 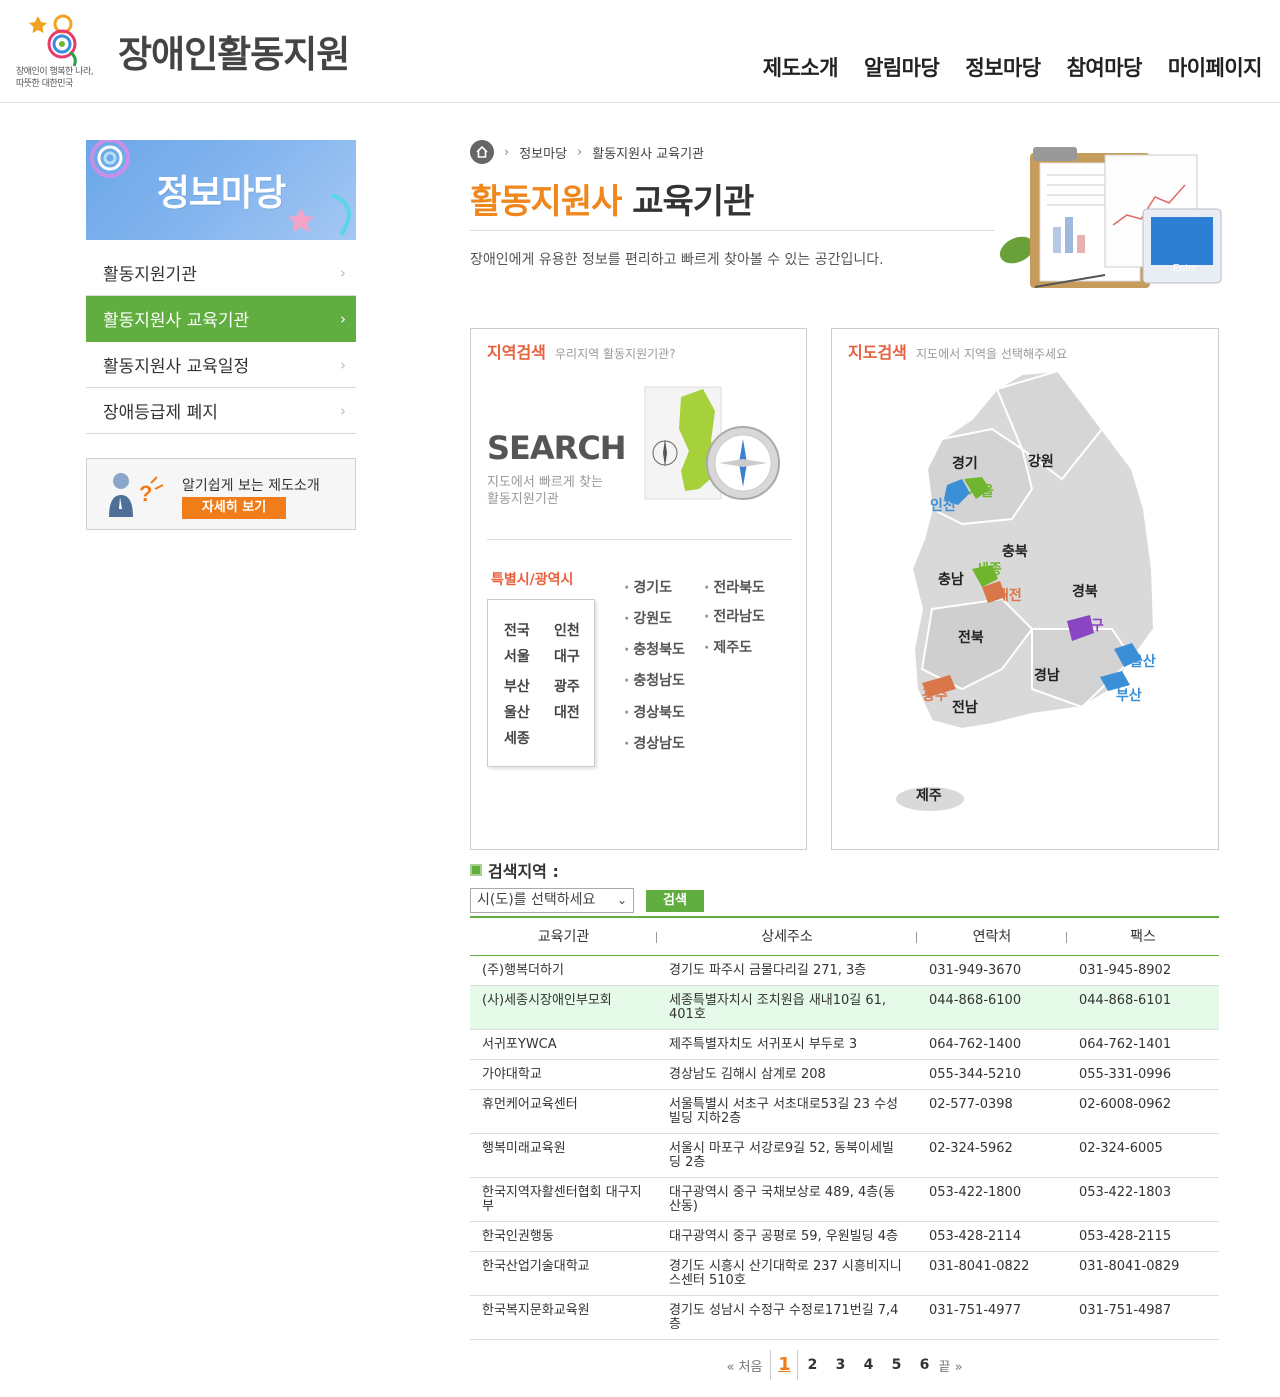 What do you see at coordinates (234, 508) in the screenshot?
I see `view-details-button: 자세히 보기` at bounding box center [234, 508].